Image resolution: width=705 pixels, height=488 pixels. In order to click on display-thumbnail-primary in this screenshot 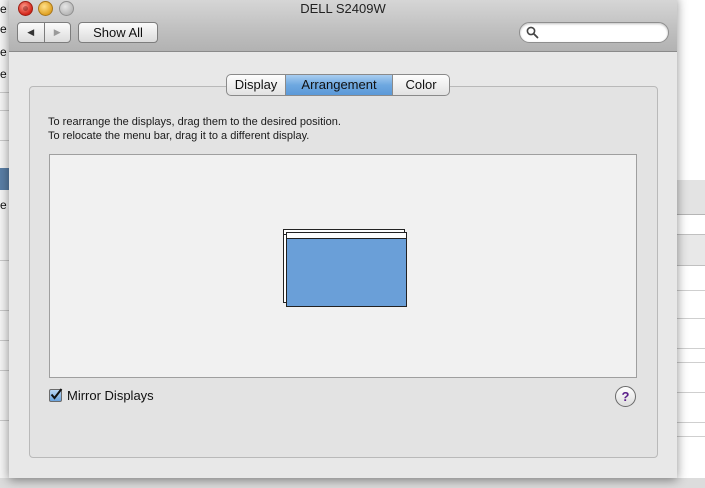, I will do `click(346, 269)`.